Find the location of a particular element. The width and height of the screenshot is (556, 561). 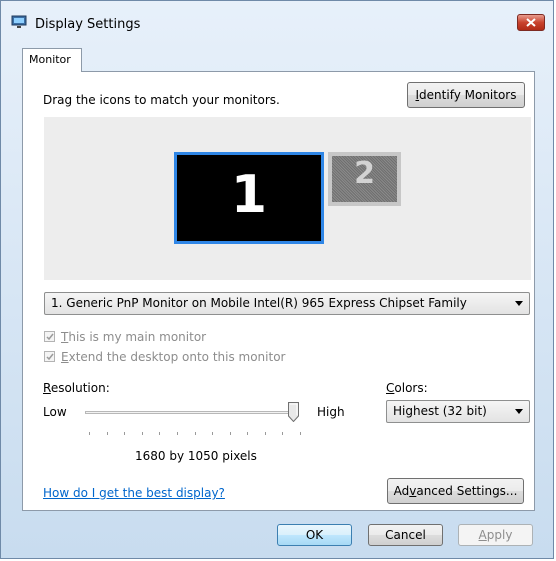

identify-label: dentify Monitors is located at coordinates (468, 95).